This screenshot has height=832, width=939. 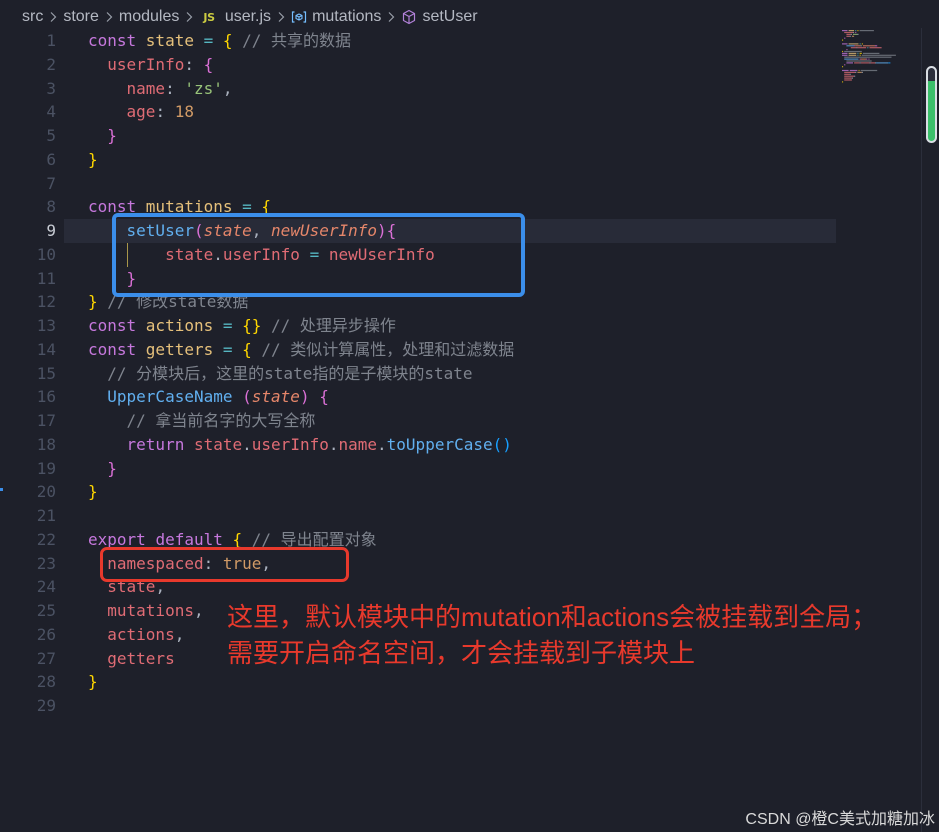 I want to click on breadcrumb-item-modules: modules, so click(x=149, y=17).